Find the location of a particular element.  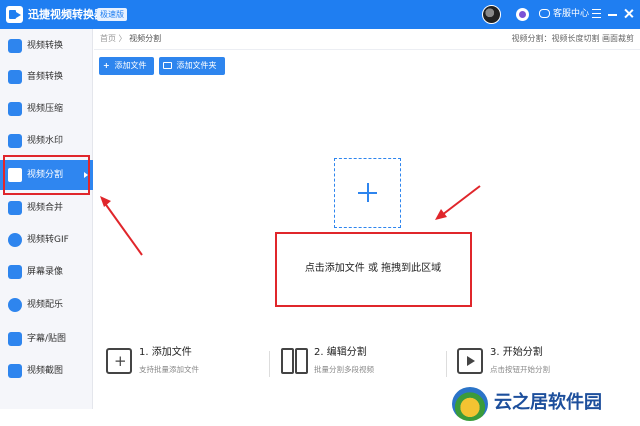

step-edit-split: 2. 编辑分割 批量分割多段视频 is located at coordinates (356, 367).